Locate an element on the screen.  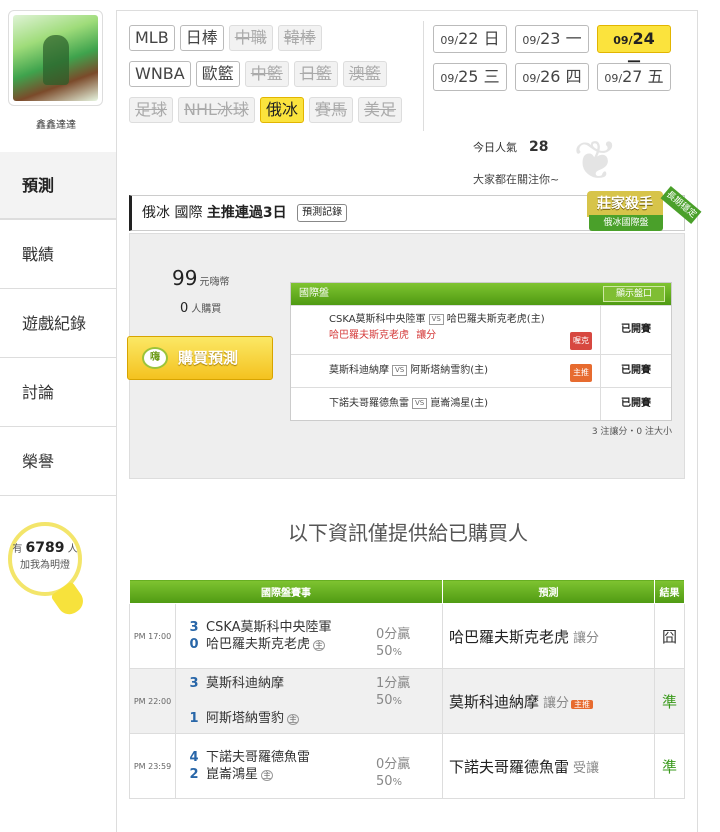
result: 準 is located at coordinates (669, 766).